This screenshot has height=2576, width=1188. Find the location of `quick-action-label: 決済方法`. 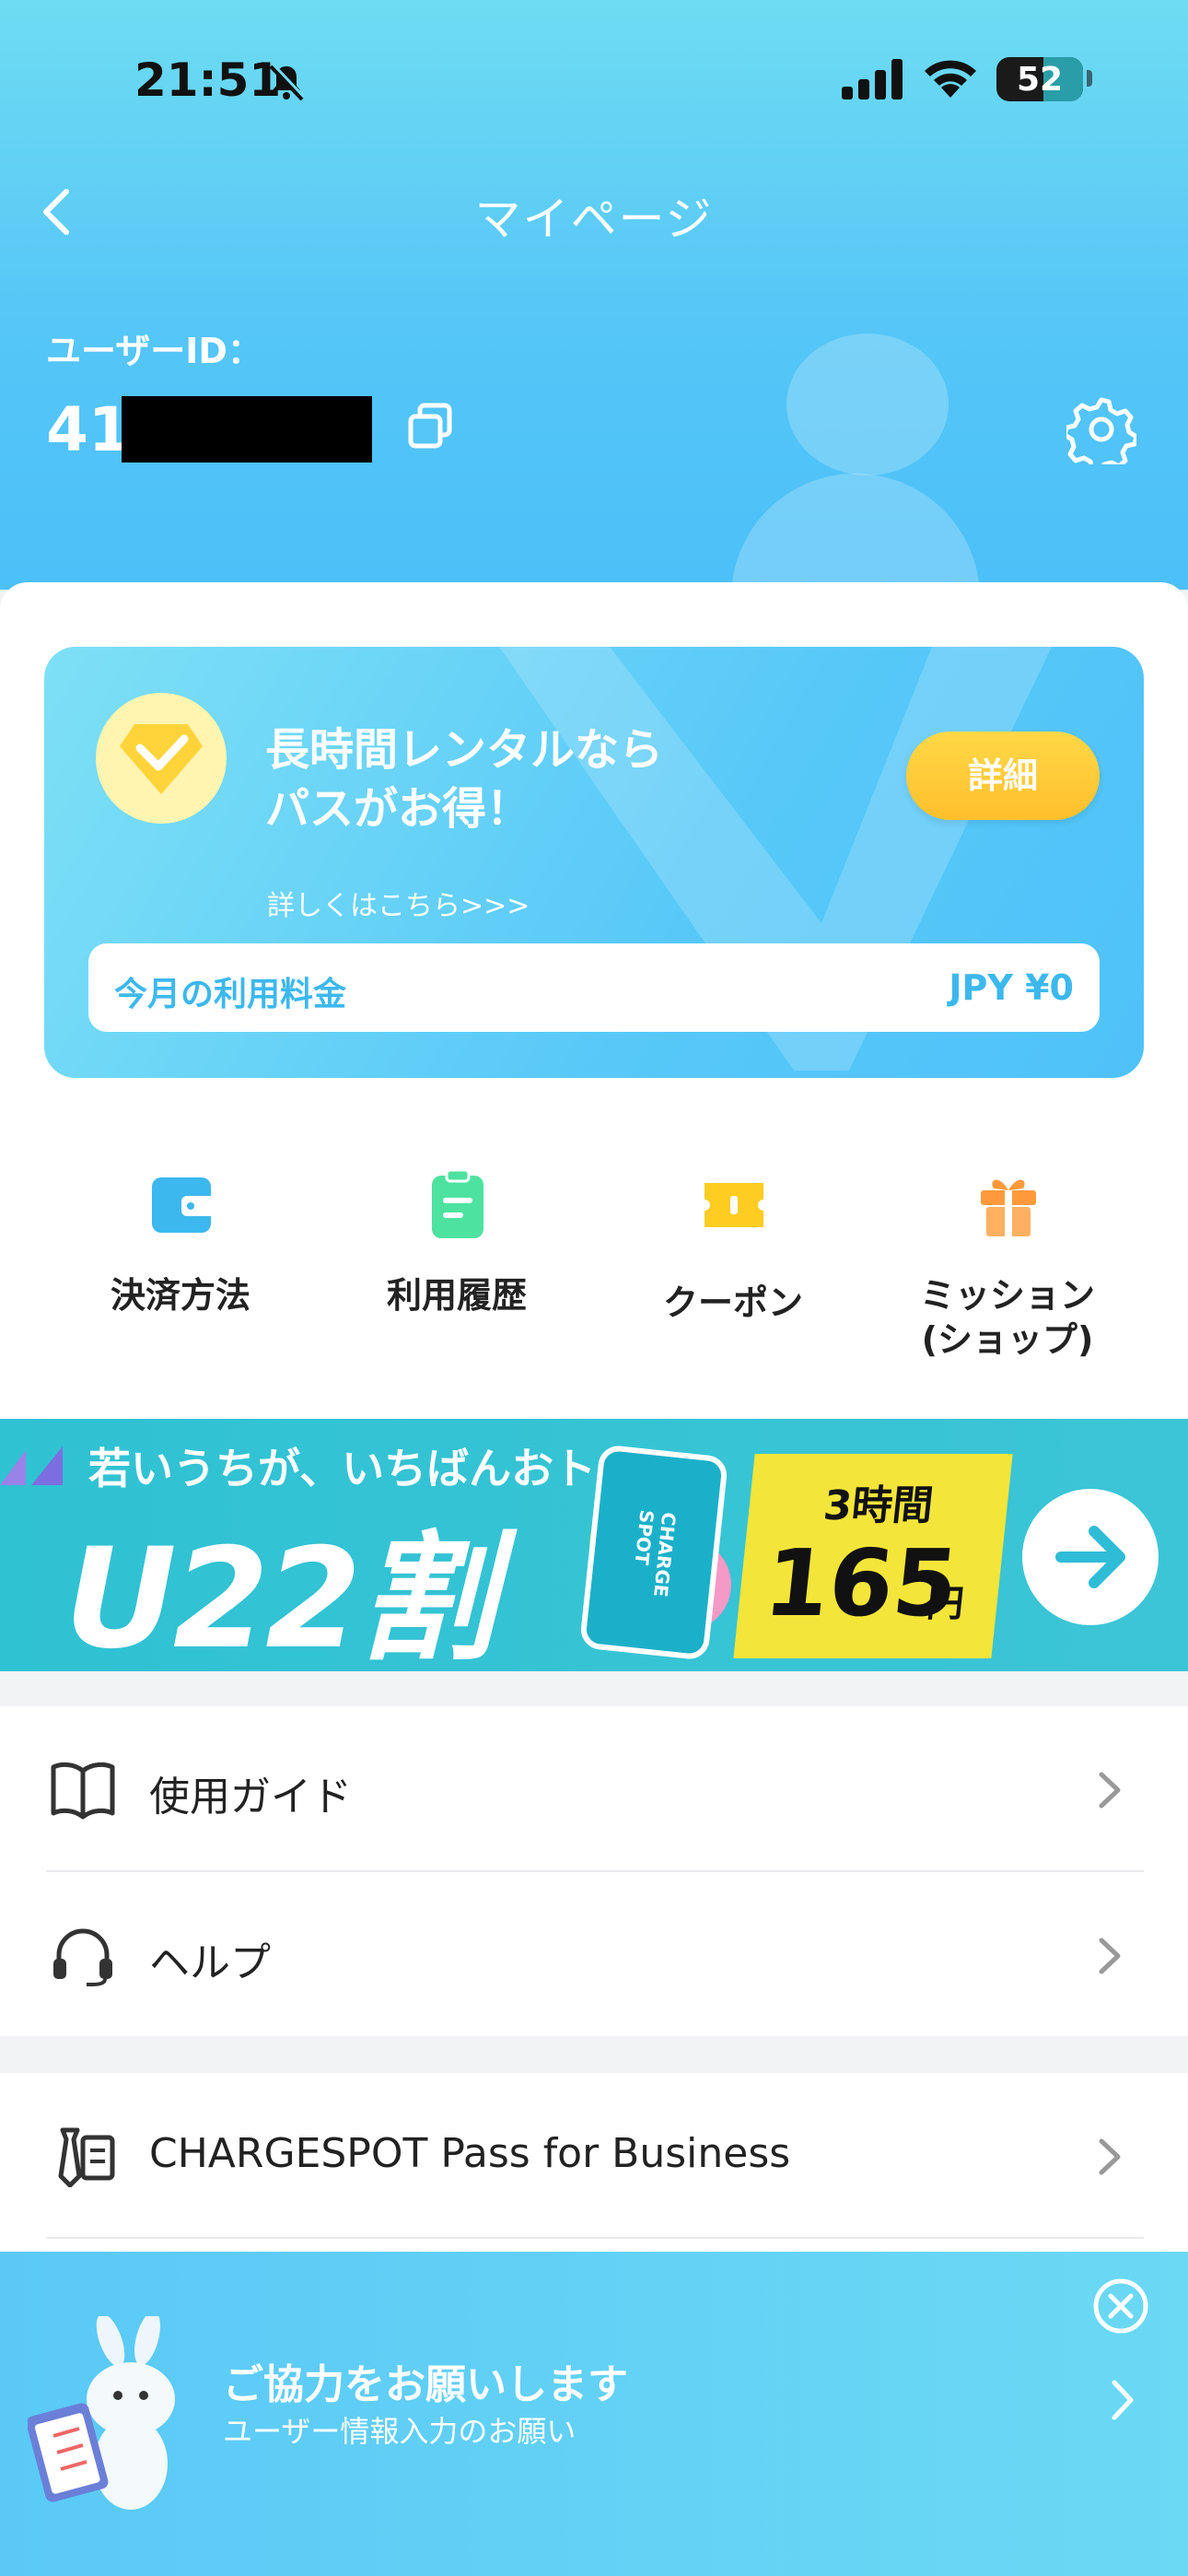

quick-action-label: 決済方法 is located at coordinates (180, 1295).